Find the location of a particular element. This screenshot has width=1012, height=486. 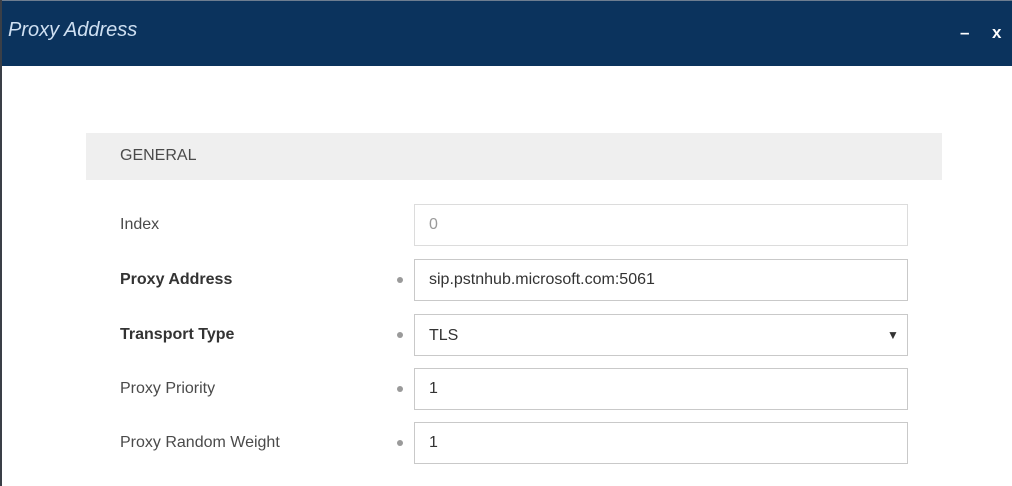

close-button: x is located at coordinates (996, 33).